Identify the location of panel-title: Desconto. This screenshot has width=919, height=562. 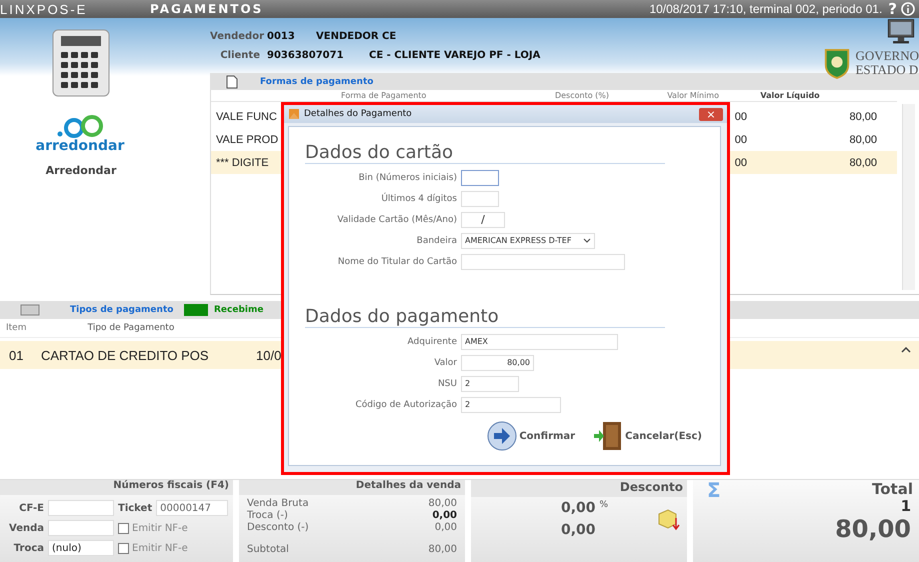
(579, 488).